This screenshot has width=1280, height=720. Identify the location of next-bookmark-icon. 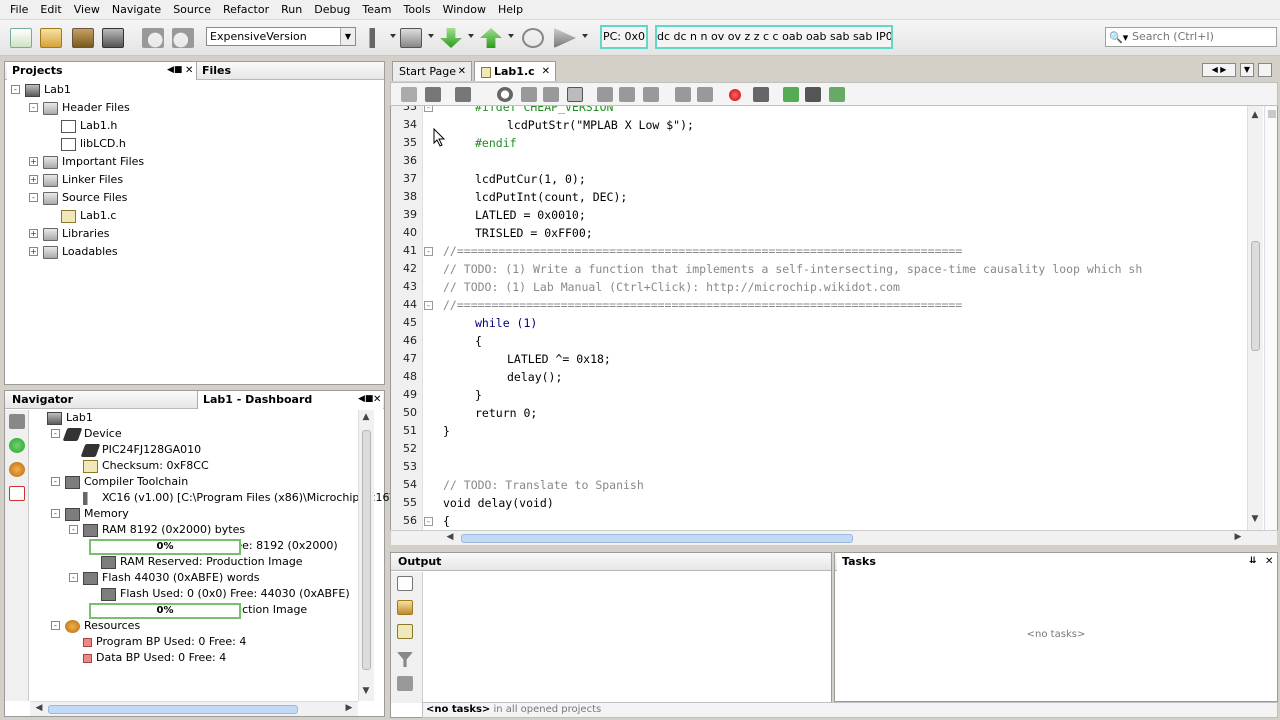
(627, 94).